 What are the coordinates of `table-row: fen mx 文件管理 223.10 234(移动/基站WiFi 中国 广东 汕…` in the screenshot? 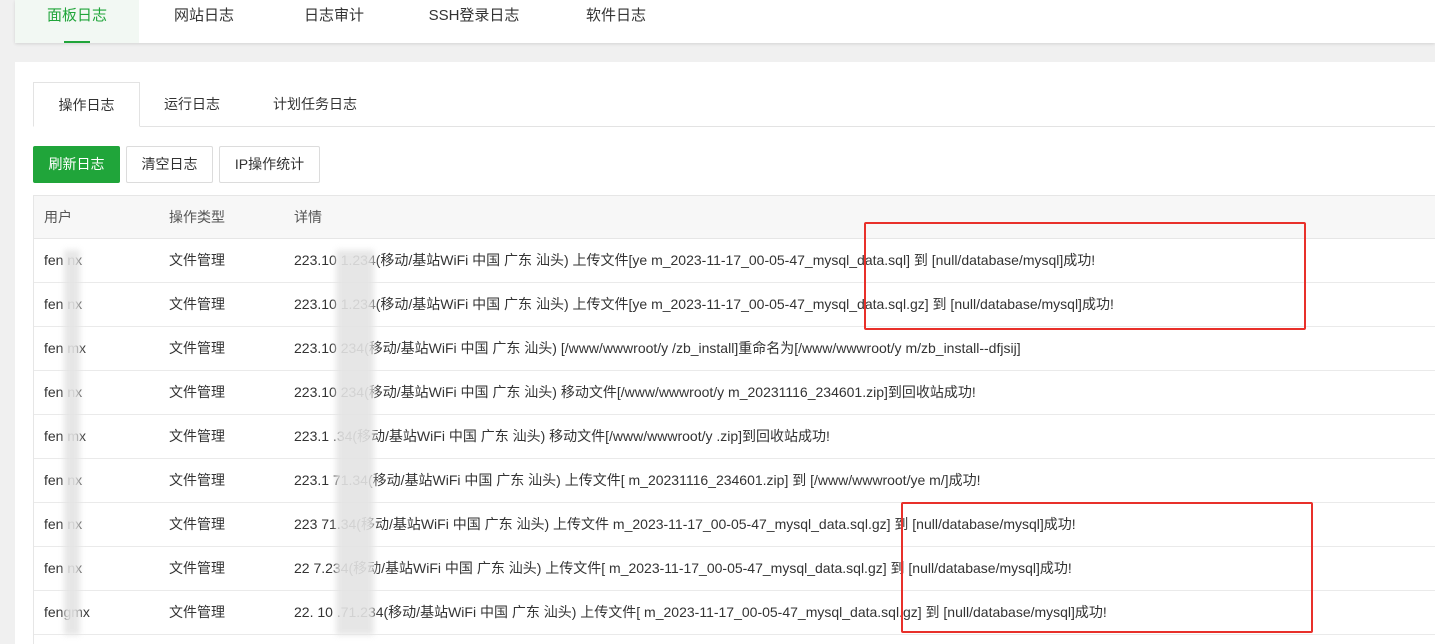 It's located at (734, 349).